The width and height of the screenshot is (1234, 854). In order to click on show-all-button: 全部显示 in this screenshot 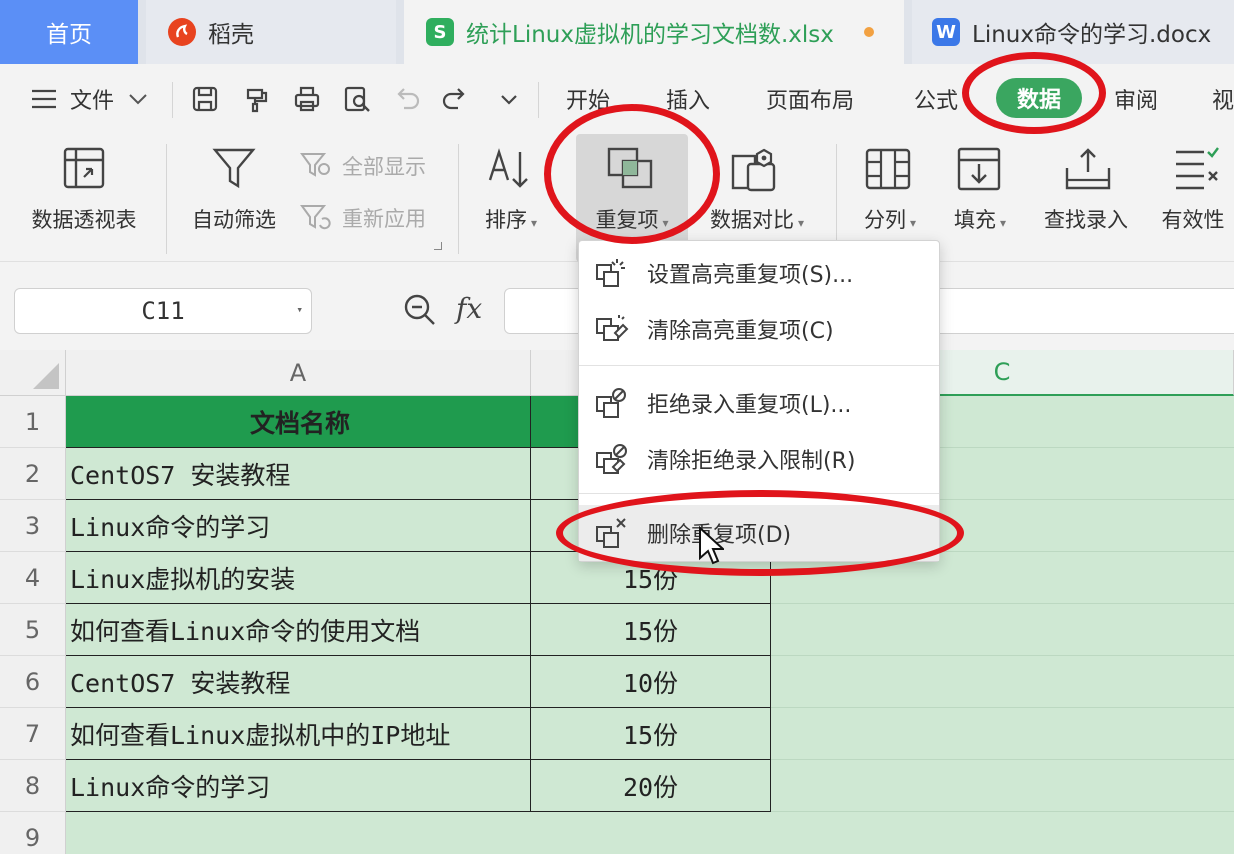, I will do `click(363, 166)`.